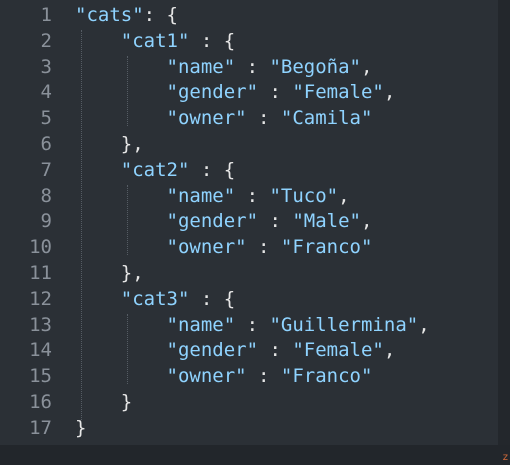 The image size is (510, 465). I want to click on json-value: "Begoña", so click(315, 66).